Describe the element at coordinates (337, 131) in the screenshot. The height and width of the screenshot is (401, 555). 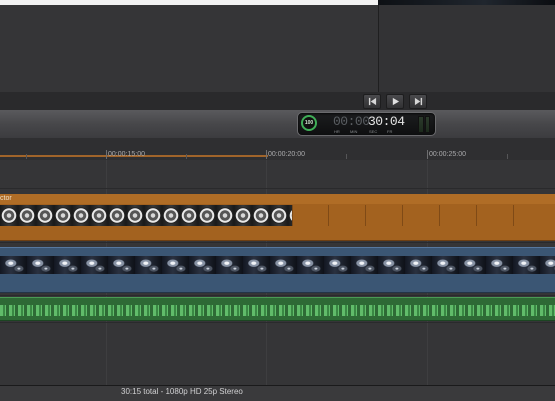
I see `timecode-unit-hr: HR` at that location.